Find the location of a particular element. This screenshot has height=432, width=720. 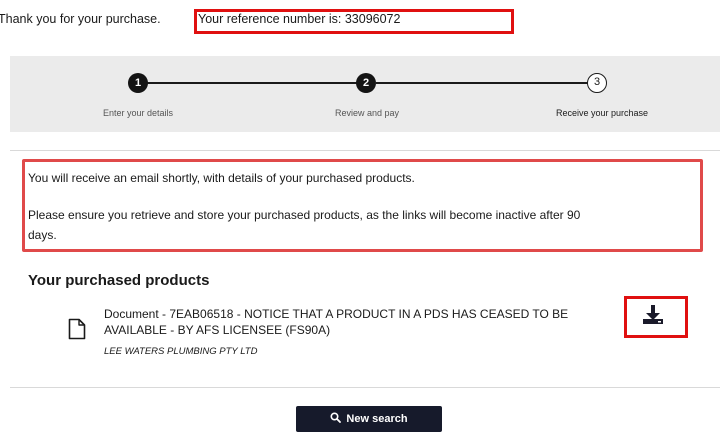

step-3-label: Receive your purchase is located at coordinates (602, 113).